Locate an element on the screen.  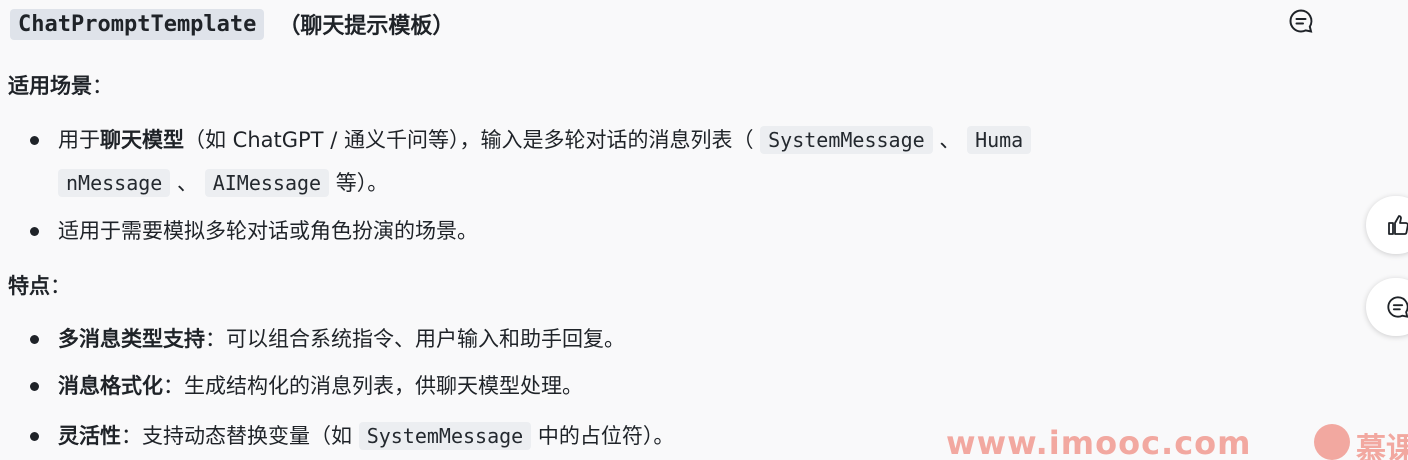
list-item-continued: nMessage 、 AIMessage 等）。 is located at coordinates (223, 183).